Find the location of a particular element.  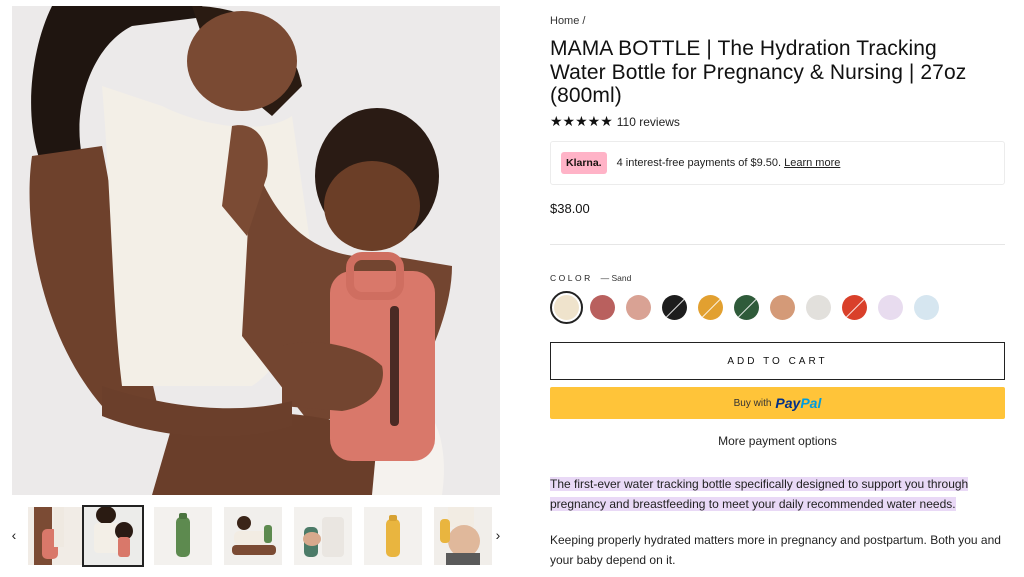

chevron-right-icon: › is located at coordinates (498, 535).